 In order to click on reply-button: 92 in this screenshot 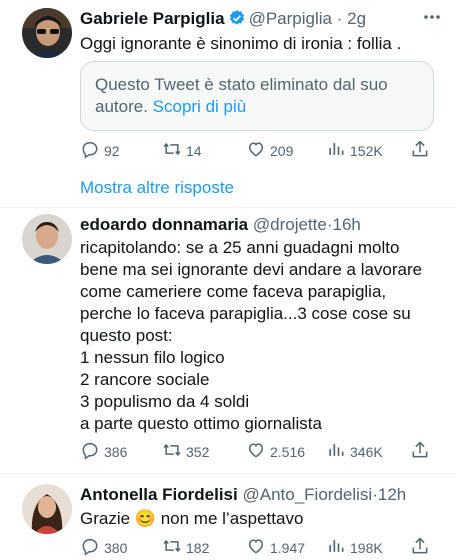, I will do `click(100, 150)`.